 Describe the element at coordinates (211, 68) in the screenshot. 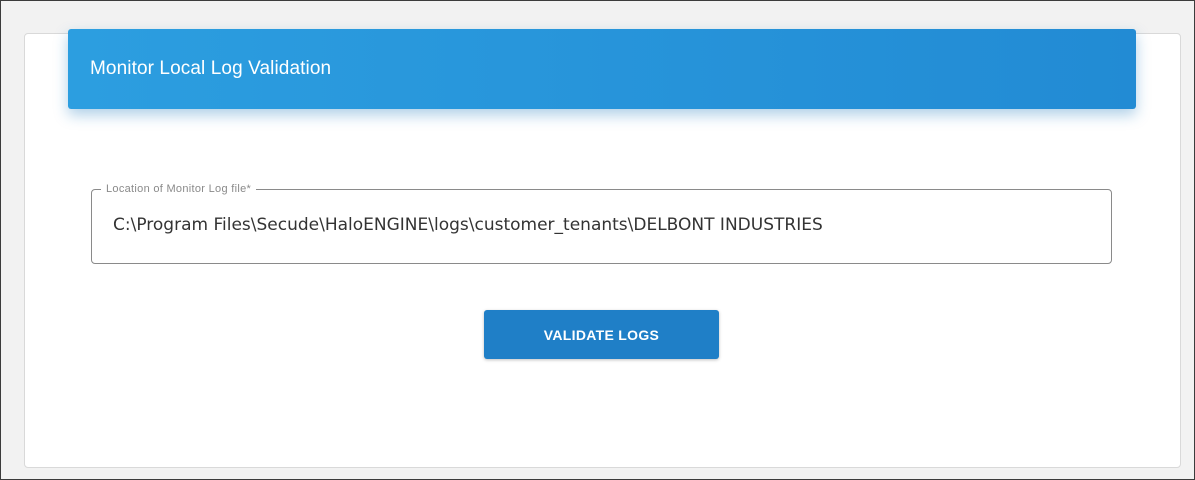

I see `card-title: Monitor Local Log Validation` at that location.